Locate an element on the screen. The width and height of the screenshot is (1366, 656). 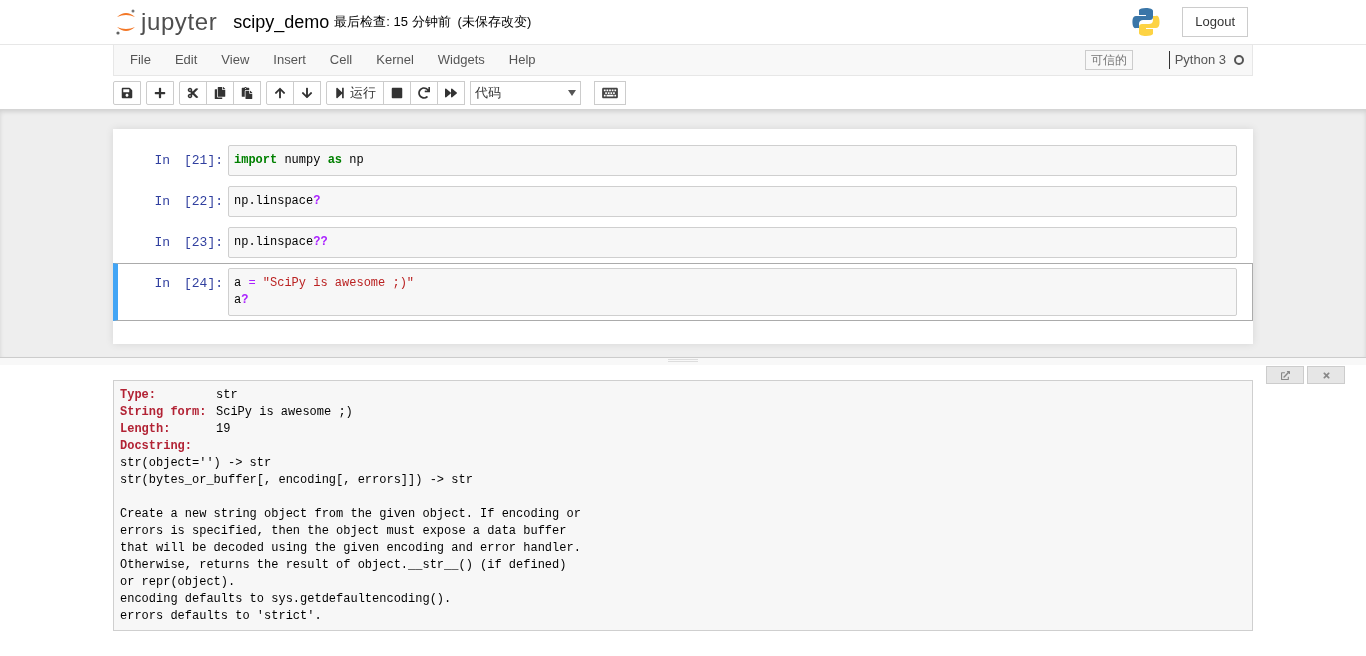
save-icon is located at coordinates (127, 93).